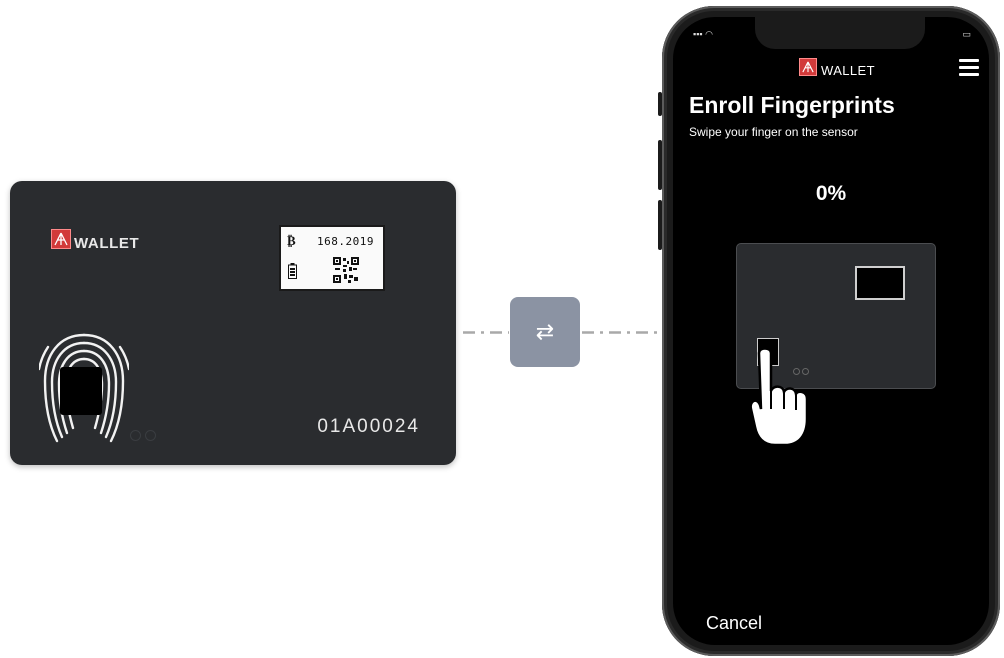 Image resolution: width=1004 pixels, height=658 pixels. I want to click on balance-value: 168.2019, so click(345, 241).